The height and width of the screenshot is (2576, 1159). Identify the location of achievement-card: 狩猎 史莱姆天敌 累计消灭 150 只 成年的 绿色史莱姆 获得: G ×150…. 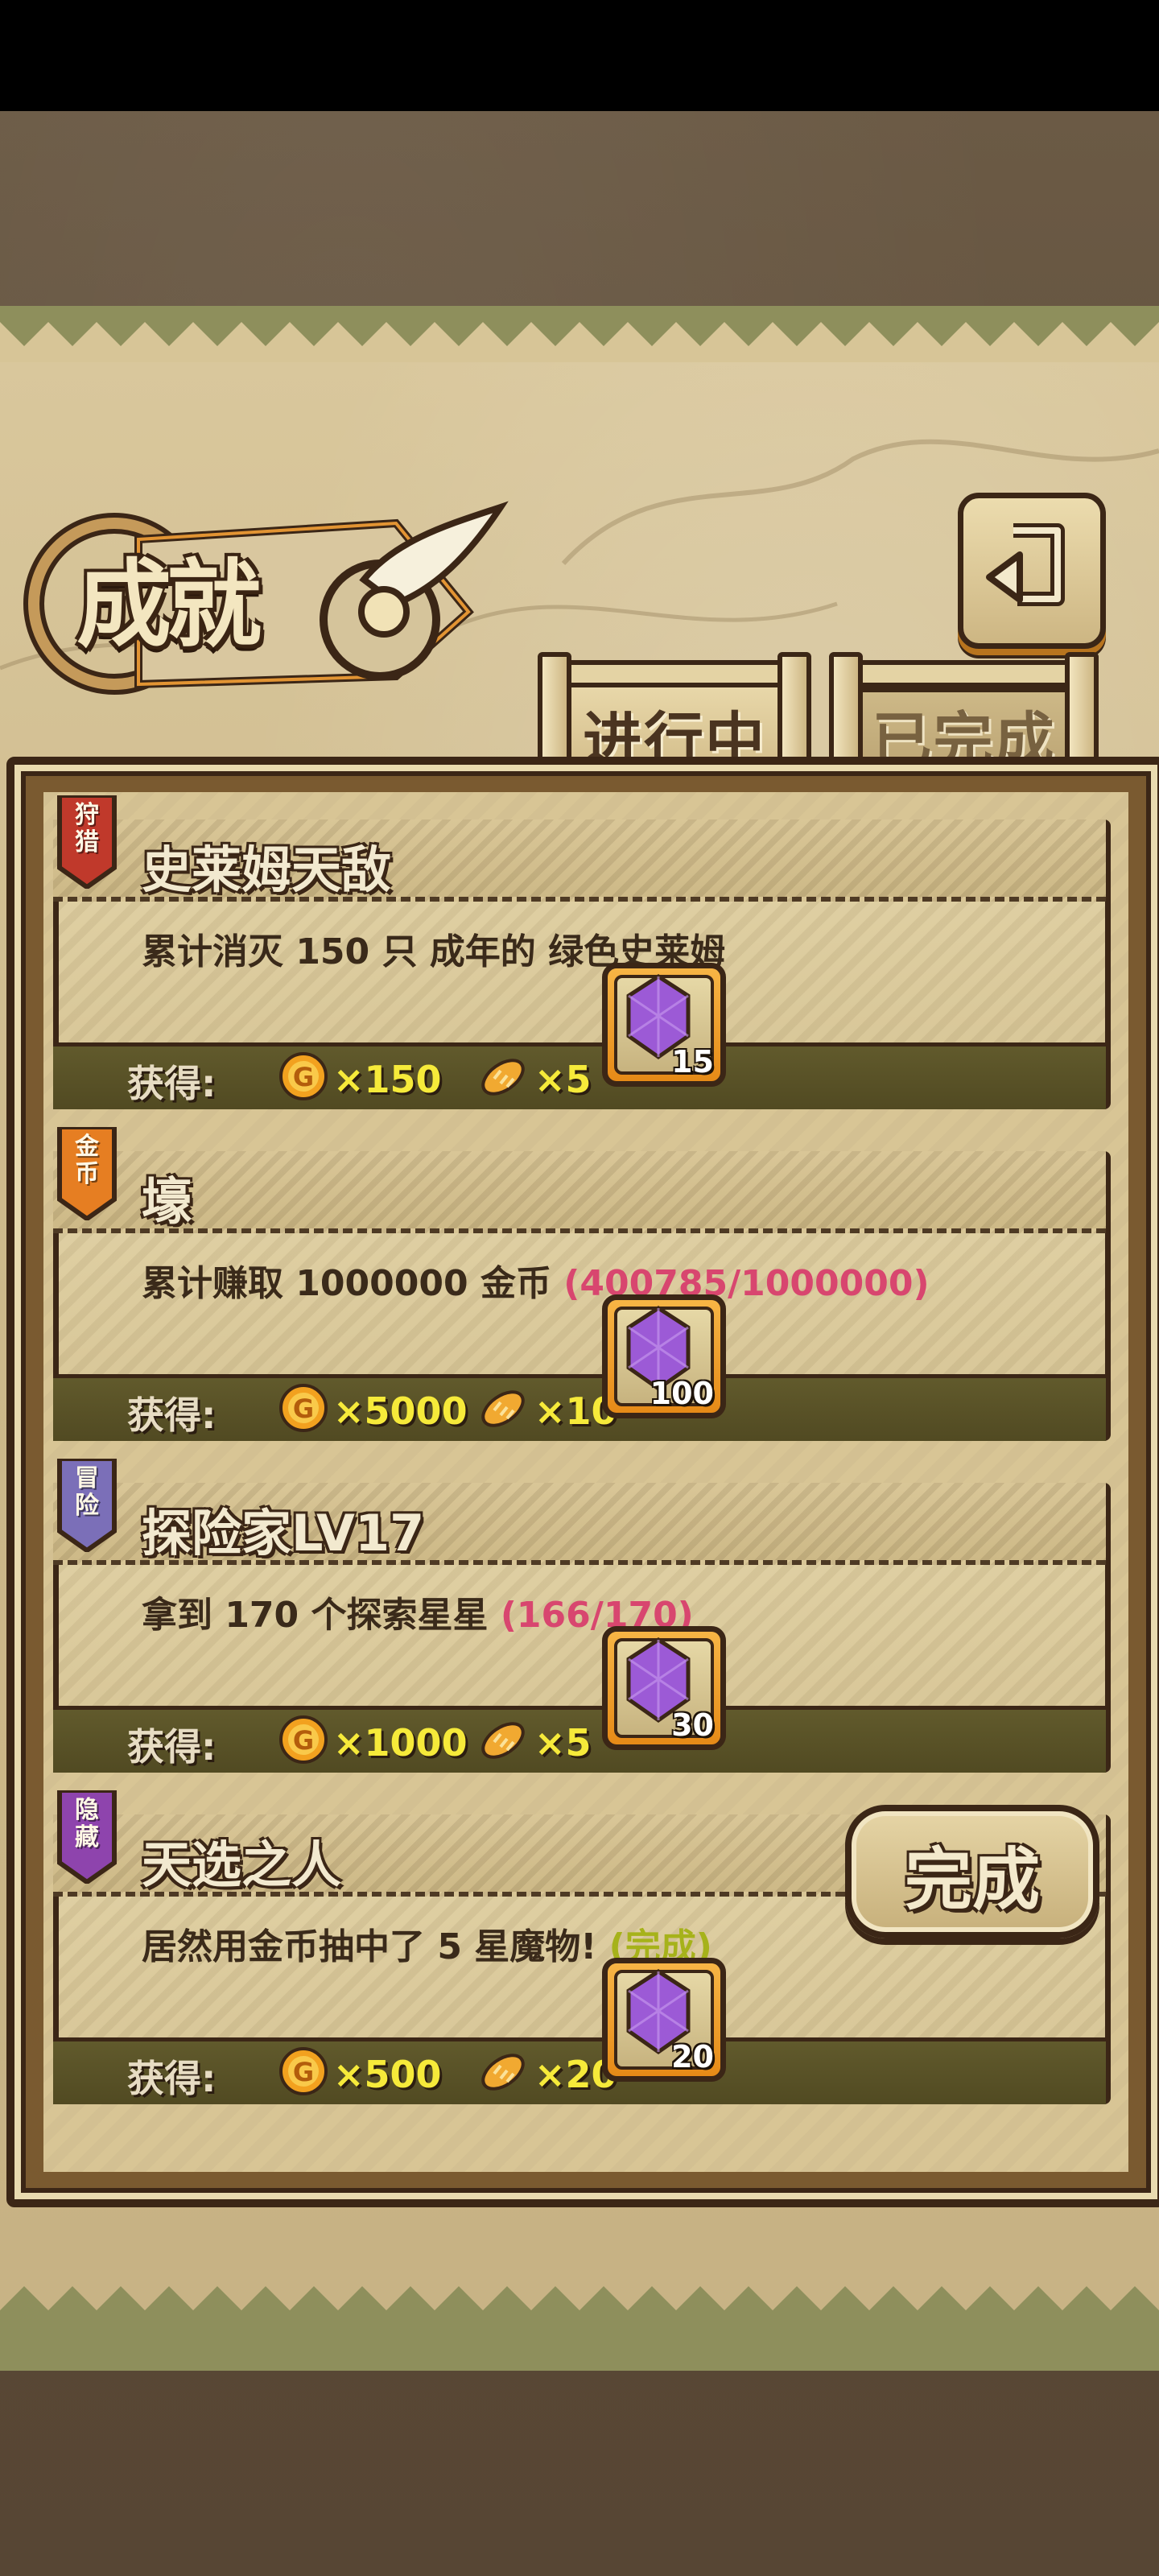
(579, 952).